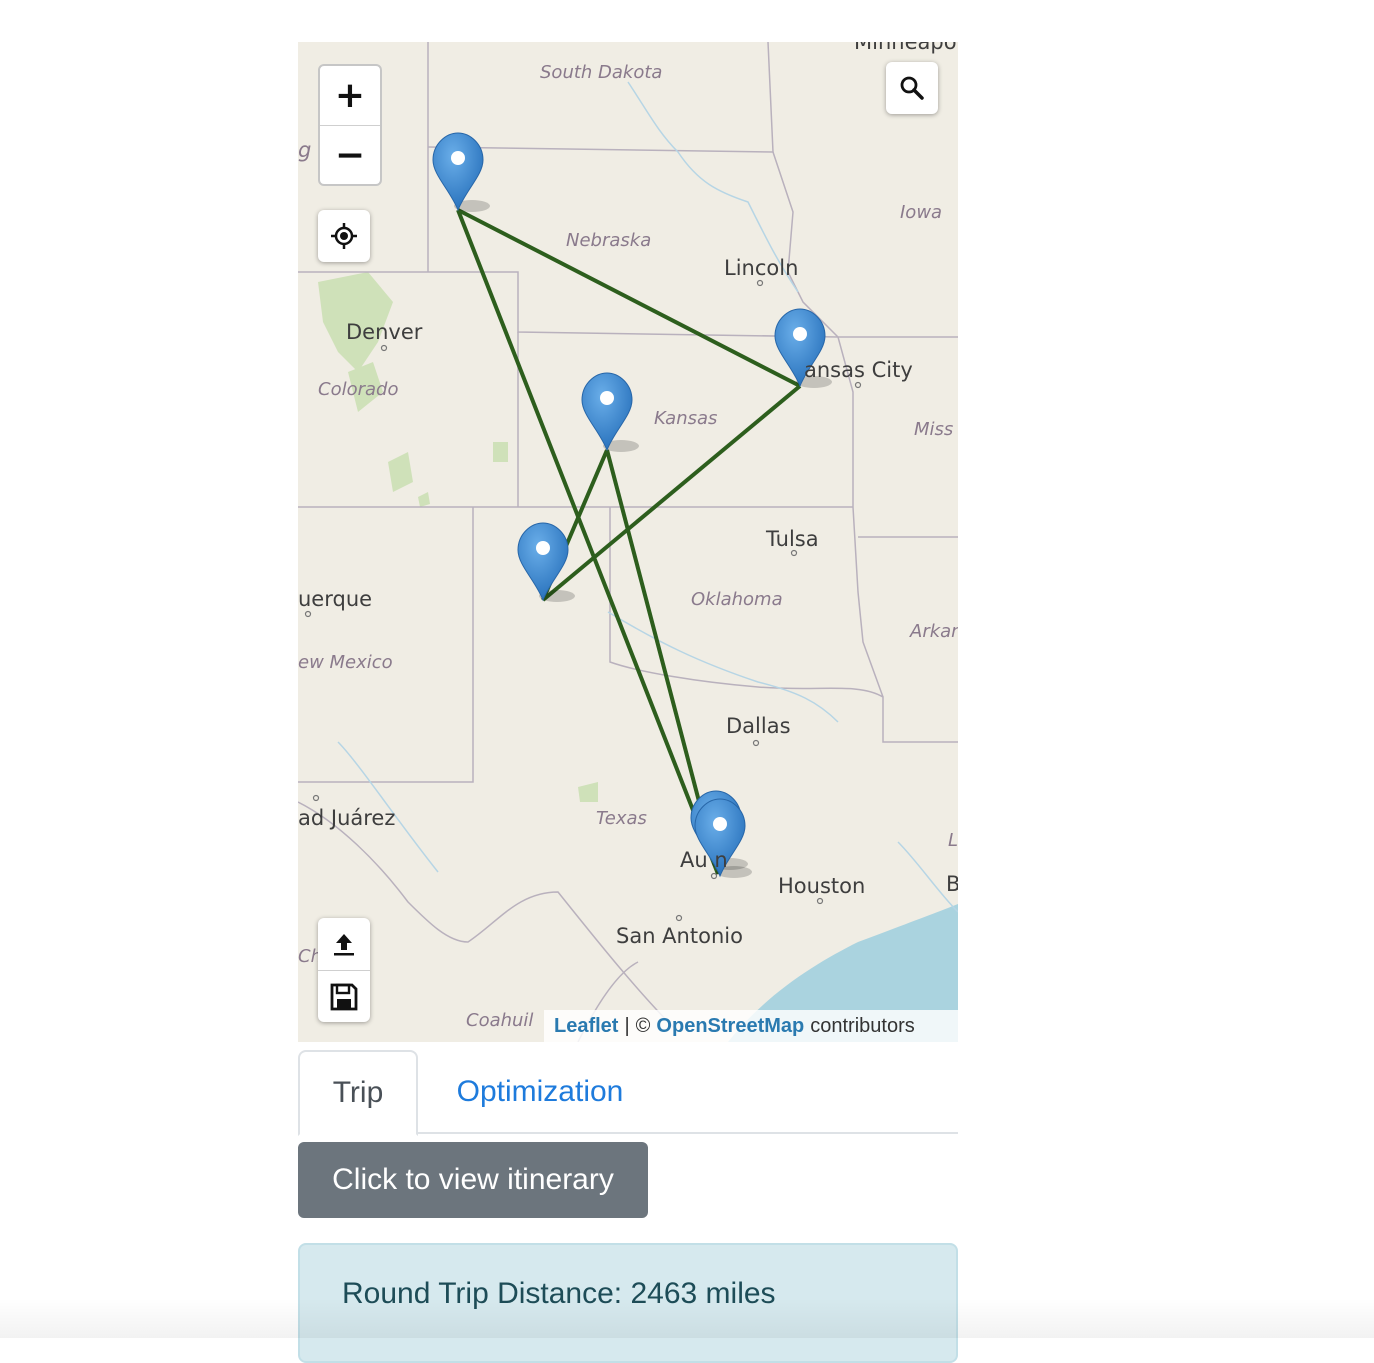  What do you see at coordinates (358, 1093) in the screenshot?
I see `tab-trip: Trip` at bounding box center [358, 1093].